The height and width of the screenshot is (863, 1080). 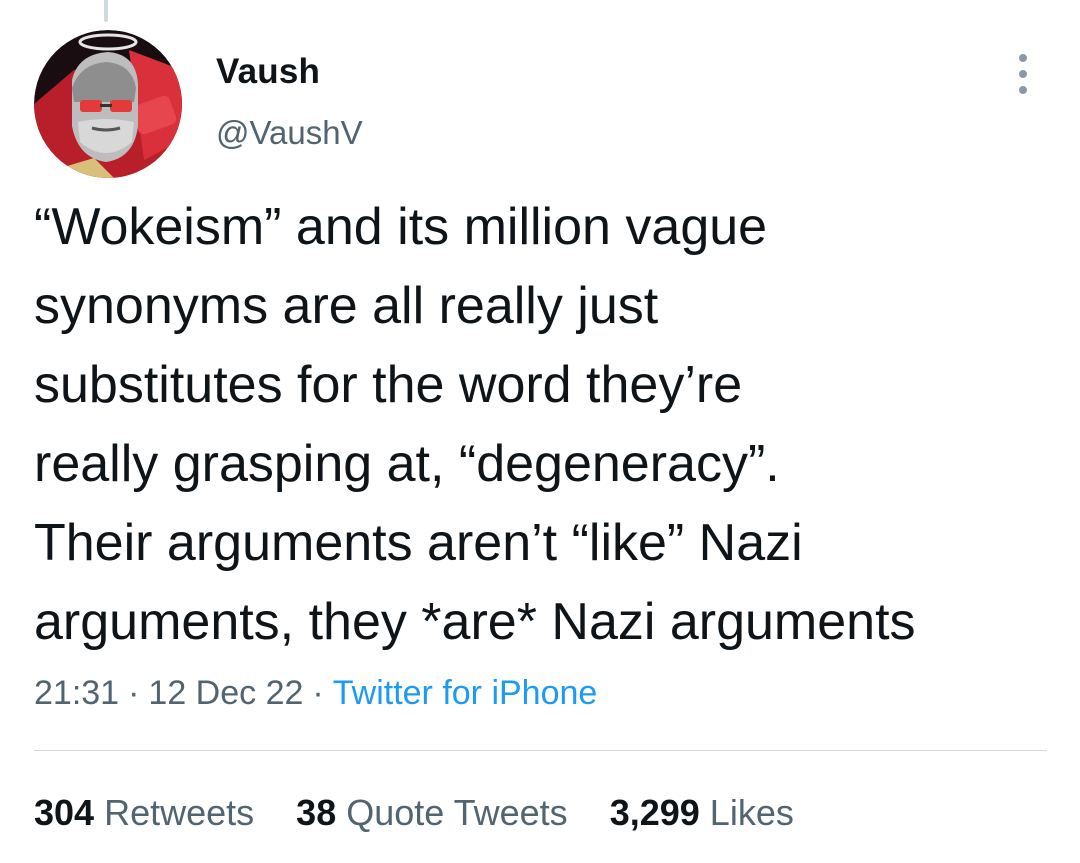 I want to click on divider, so click(x=540, y=750).